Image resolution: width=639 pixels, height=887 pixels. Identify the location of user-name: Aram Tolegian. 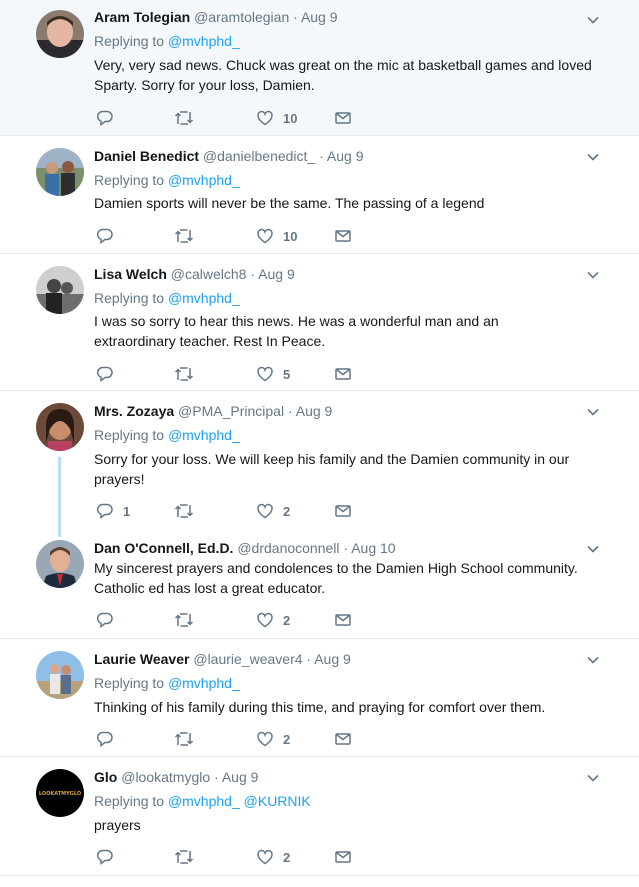
(142, 17).